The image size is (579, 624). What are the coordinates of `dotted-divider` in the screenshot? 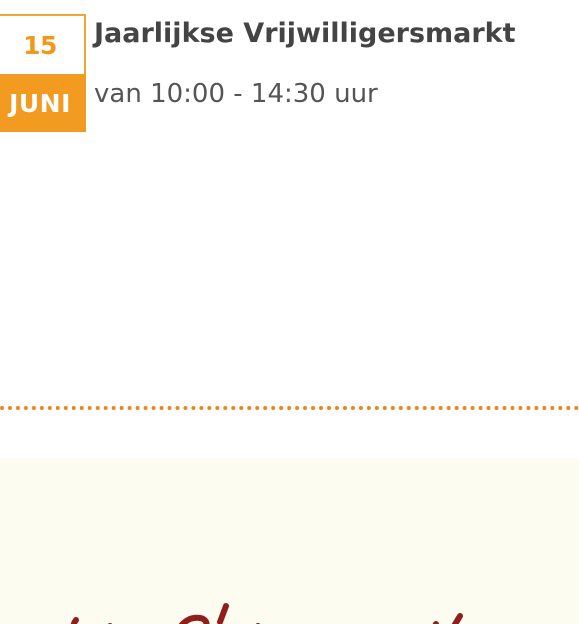 It's located at (289, 408).